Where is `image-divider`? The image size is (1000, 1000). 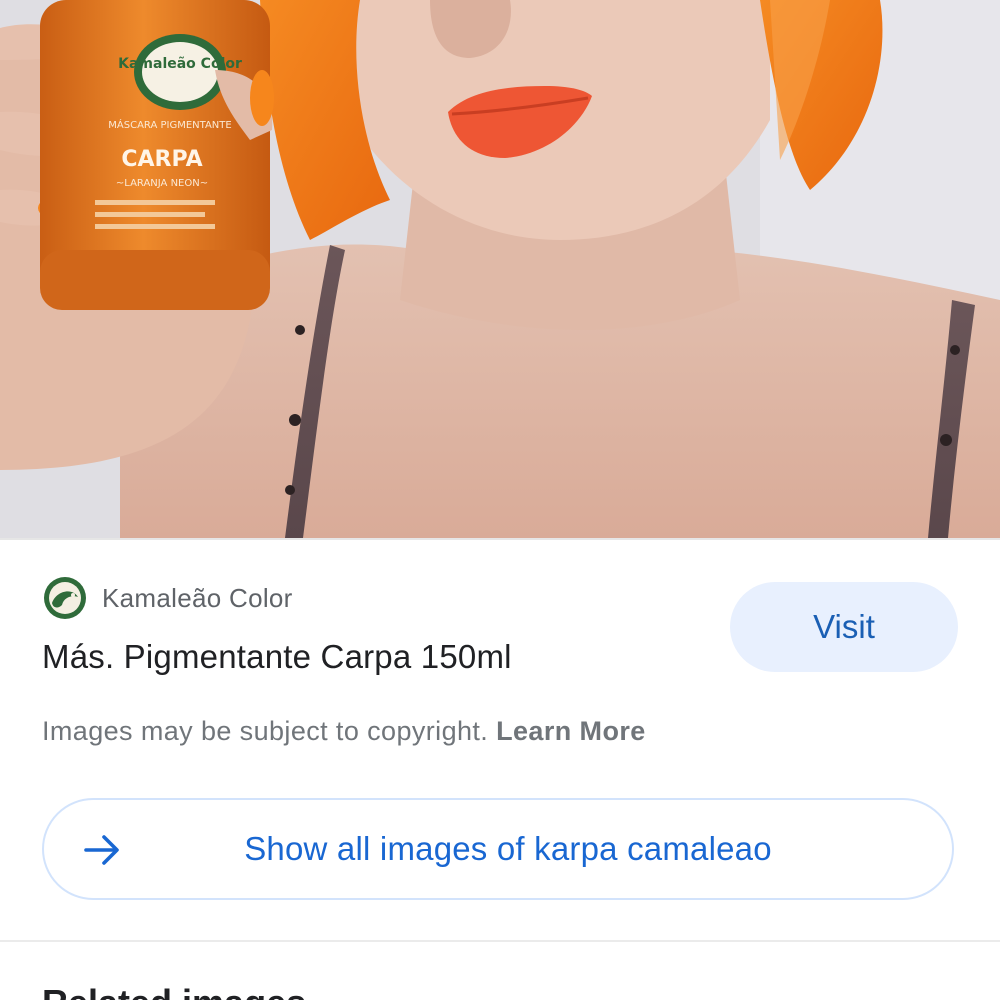
image-divider is located at coordinates (500, 539).